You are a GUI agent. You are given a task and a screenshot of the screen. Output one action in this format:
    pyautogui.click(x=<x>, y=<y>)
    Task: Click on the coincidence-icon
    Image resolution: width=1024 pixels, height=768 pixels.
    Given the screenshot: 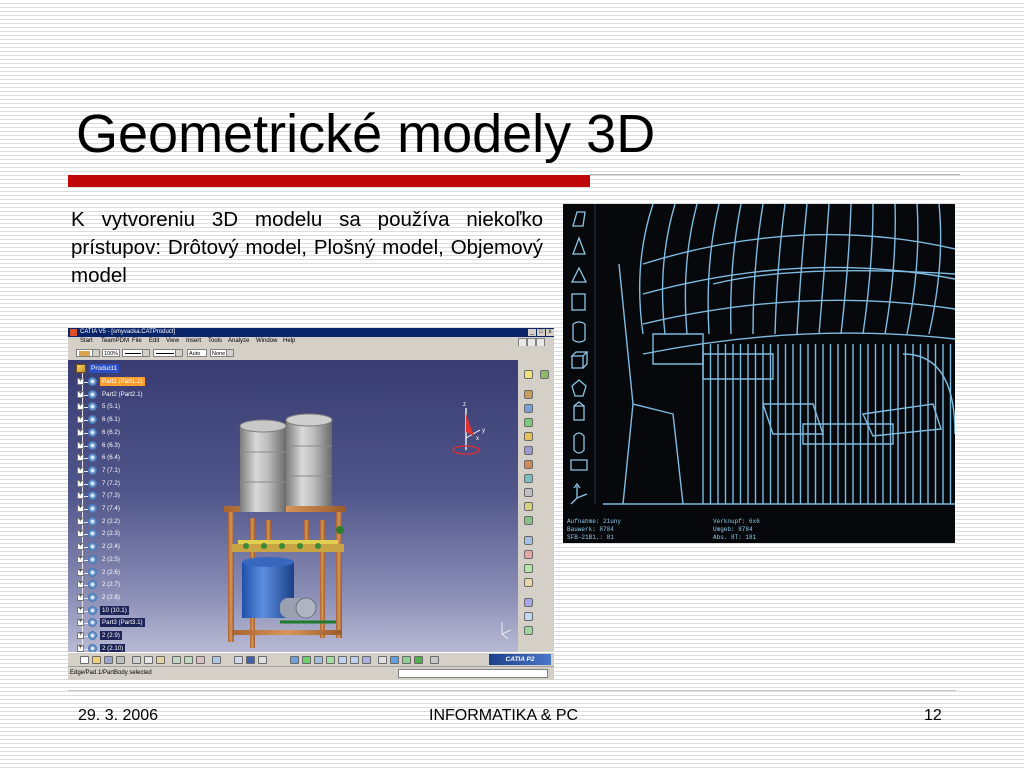 What is the action you would take?
    pyautogui.click(x=528, y=520)
    